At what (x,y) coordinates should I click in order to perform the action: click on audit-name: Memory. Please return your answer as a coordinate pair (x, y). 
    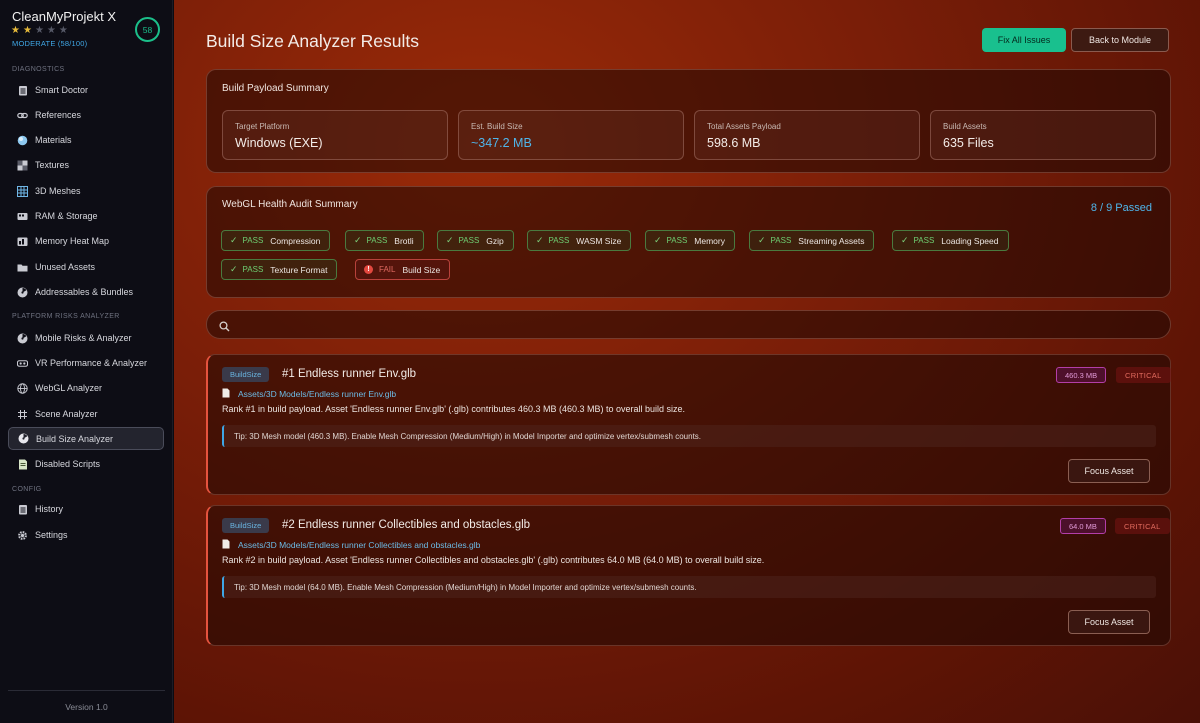
    Looking at the image, I should click on (709, 240).